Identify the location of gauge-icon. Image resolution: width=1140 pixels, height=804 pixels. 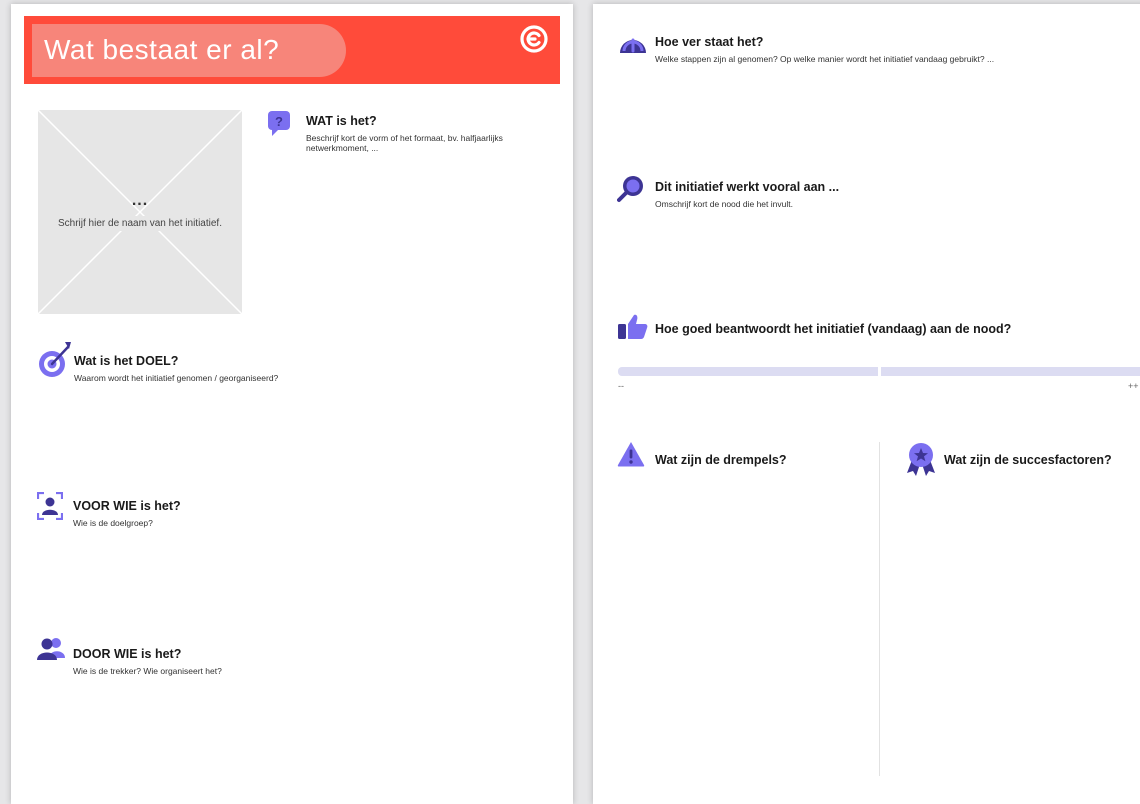
(633, 45).